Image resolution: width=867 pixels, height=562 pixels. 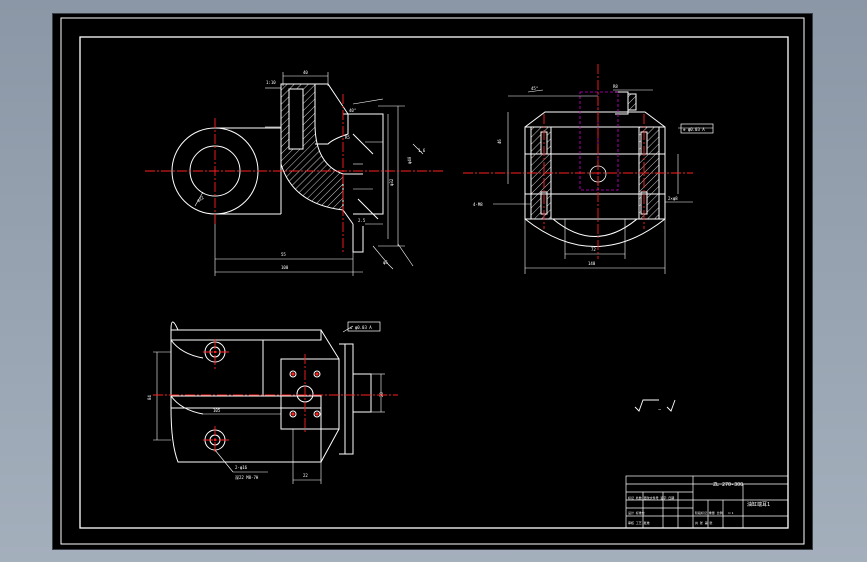 What do you see at coordinates (651, 497) in the screenshot?
I see `revision-row: 标记 处数 更改文件号 签字 日期` at bounding box center [651, 497].